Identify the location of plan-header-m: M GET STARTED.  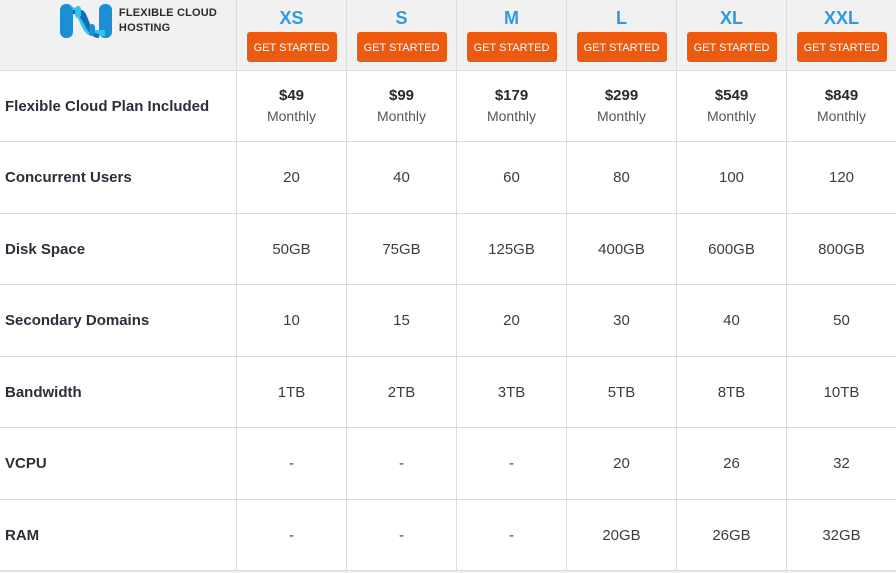
(512, 35).